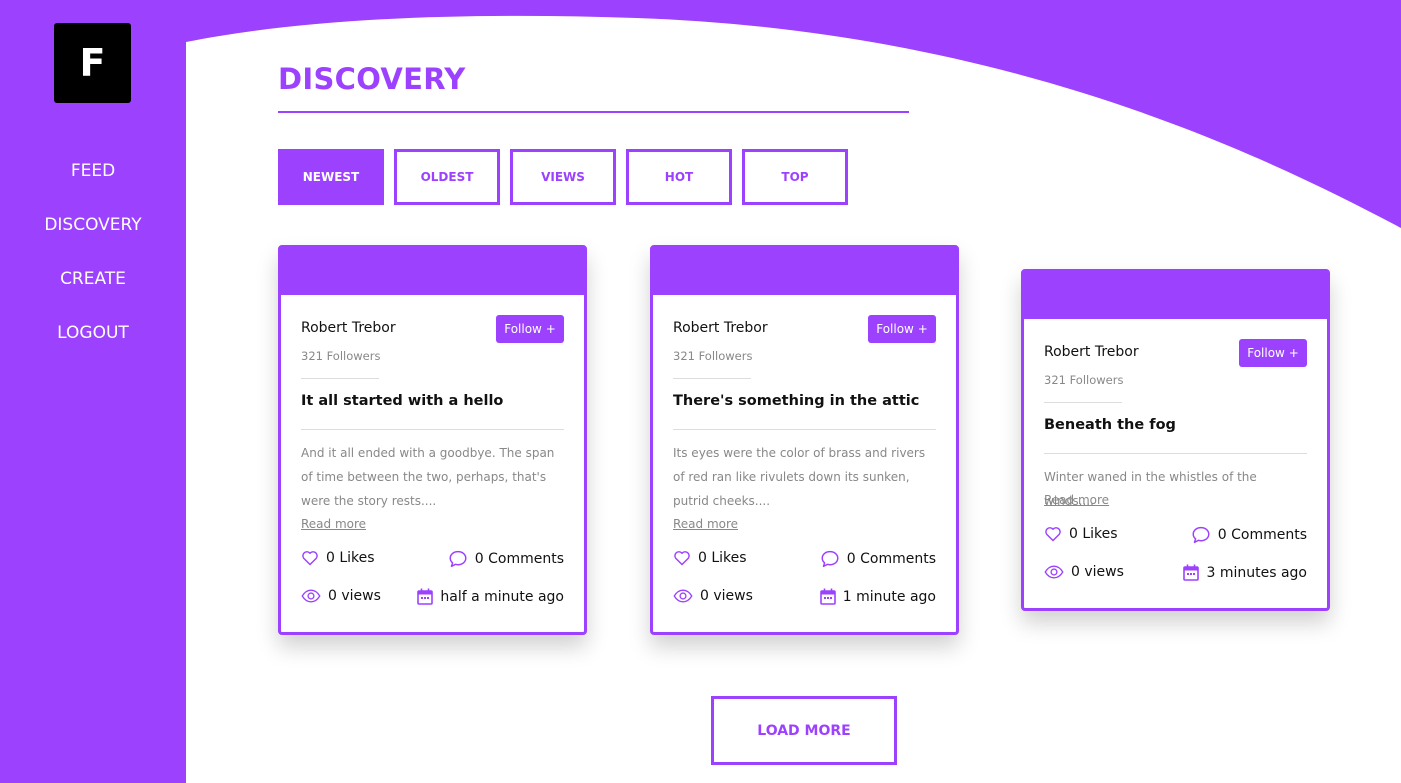 Image resolution: width=1401 pixels, height=783 pixels. Describe the element at coordinates (93, 171) in the screenshot. I see `nav-item-feed: FEED` at that location.